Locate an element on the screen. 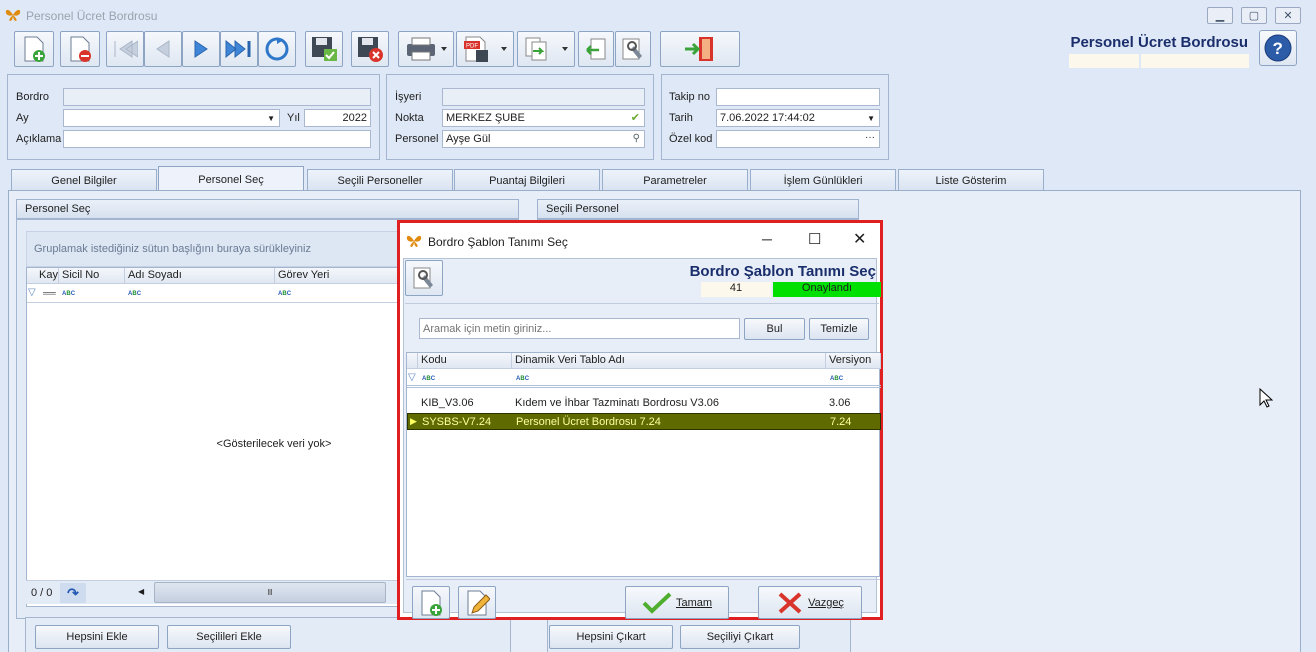  exit-icon is located at coordinates (699, 49).